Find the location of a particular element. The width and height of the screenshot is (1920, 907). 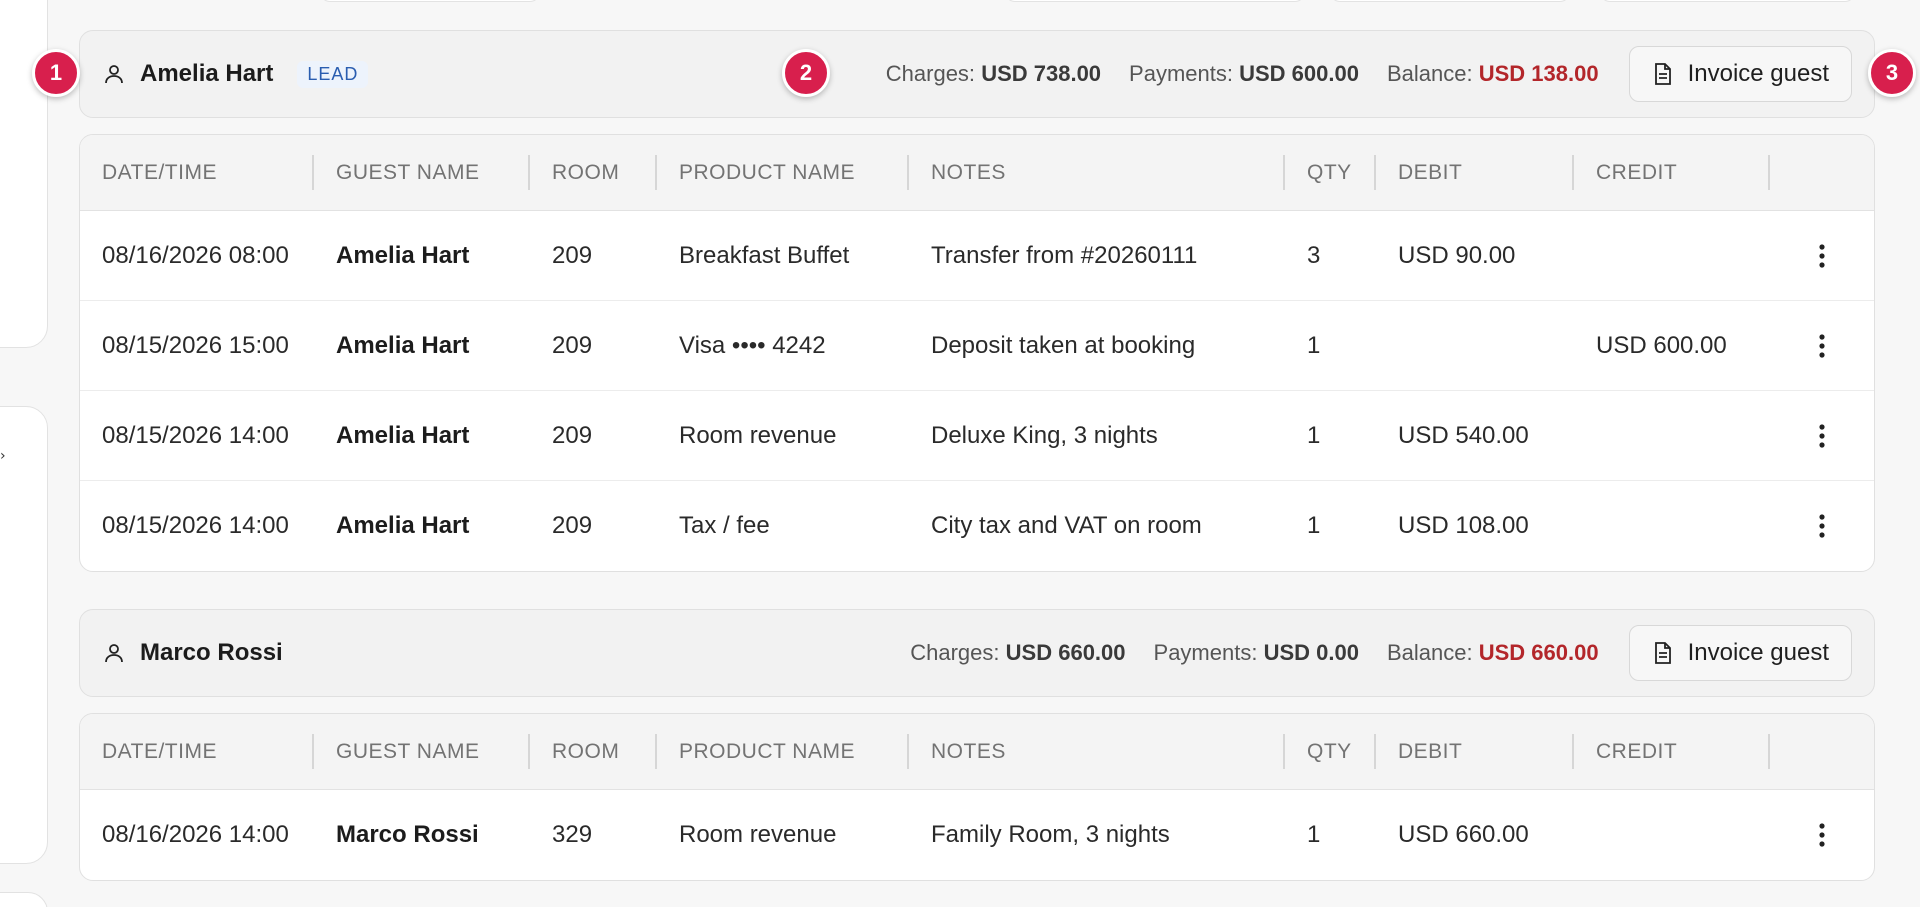

cell-room: 329 is located at coordinates (572, 834).